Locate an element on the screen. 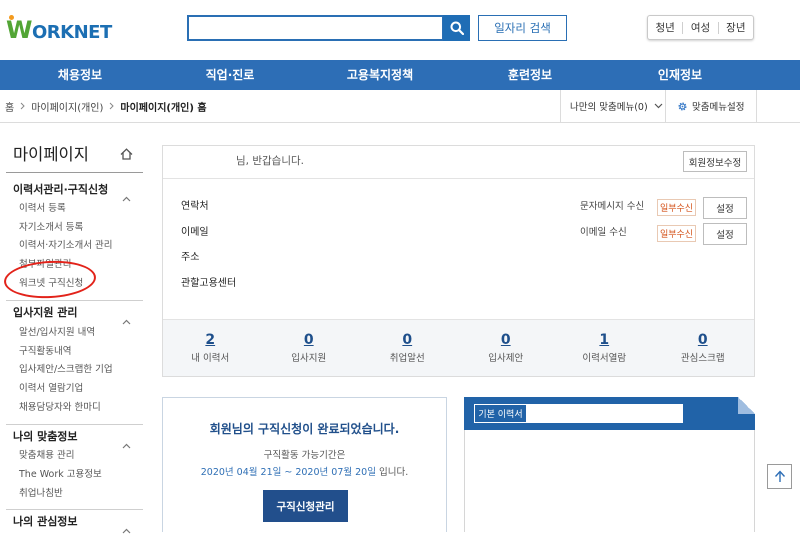 This screenshot has height=538, width=800. menu-settings-label: 맞춤메뉴설정 is located at coordinates (718, 107).